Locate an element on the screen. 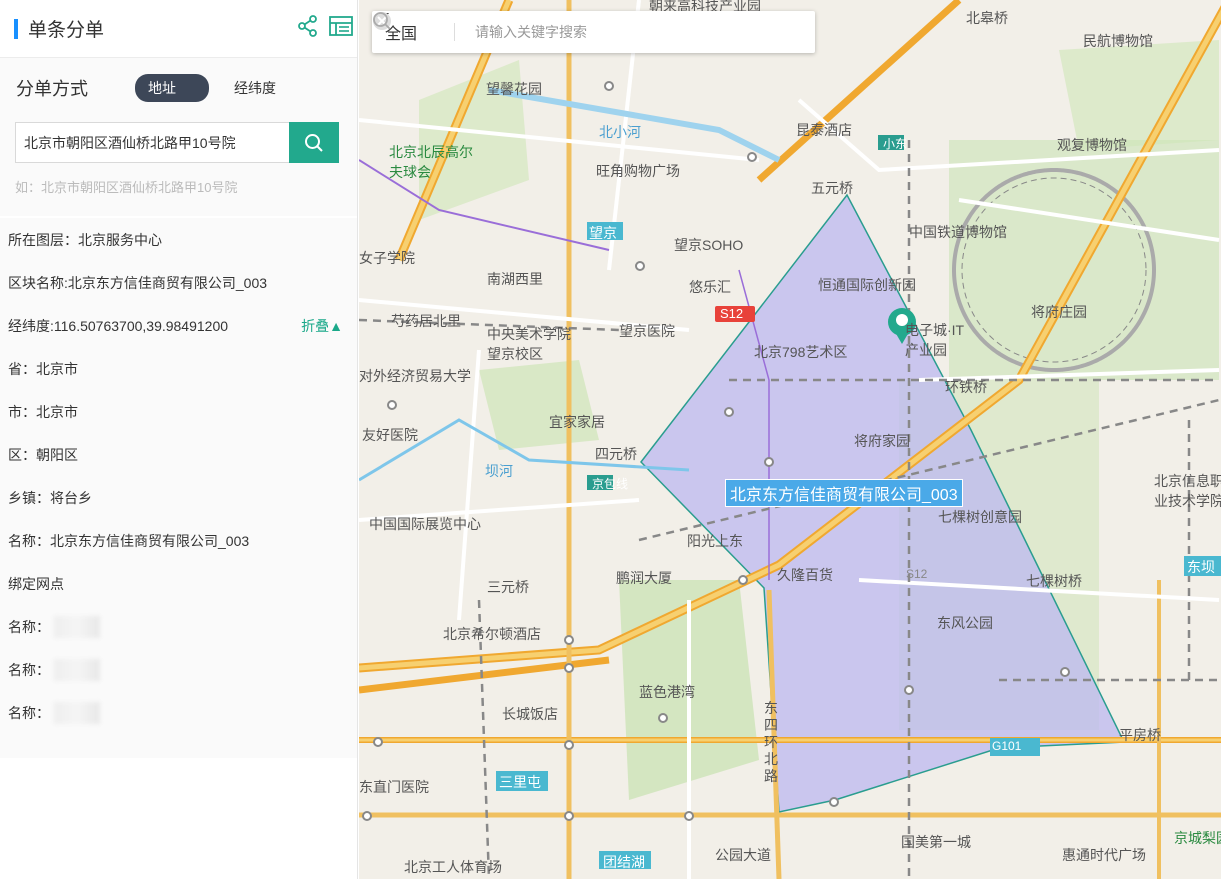 This screenshot has width=1221, height=879. map-label: 宜家家居 is located at coordinates (577, 422).